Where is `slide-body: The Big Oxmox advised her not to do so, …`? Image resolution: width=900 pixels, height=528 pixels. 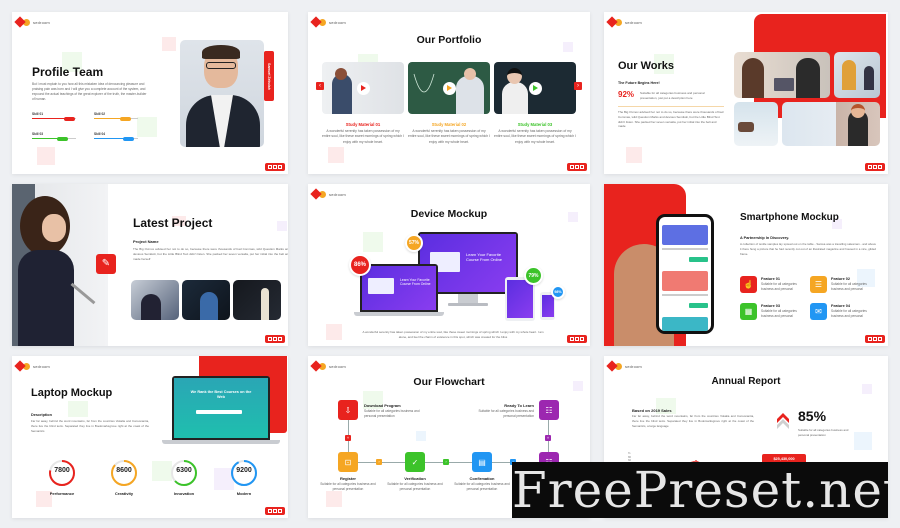
slide-body: The Big Oxmox advised her not to do so, … is located at coordinates (210, 254).